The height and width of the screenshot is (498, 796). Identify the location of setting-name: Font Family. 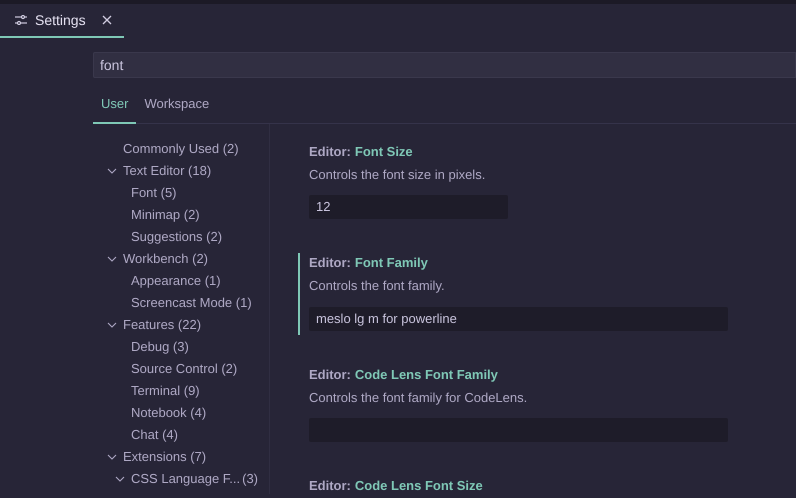
(391, 262).